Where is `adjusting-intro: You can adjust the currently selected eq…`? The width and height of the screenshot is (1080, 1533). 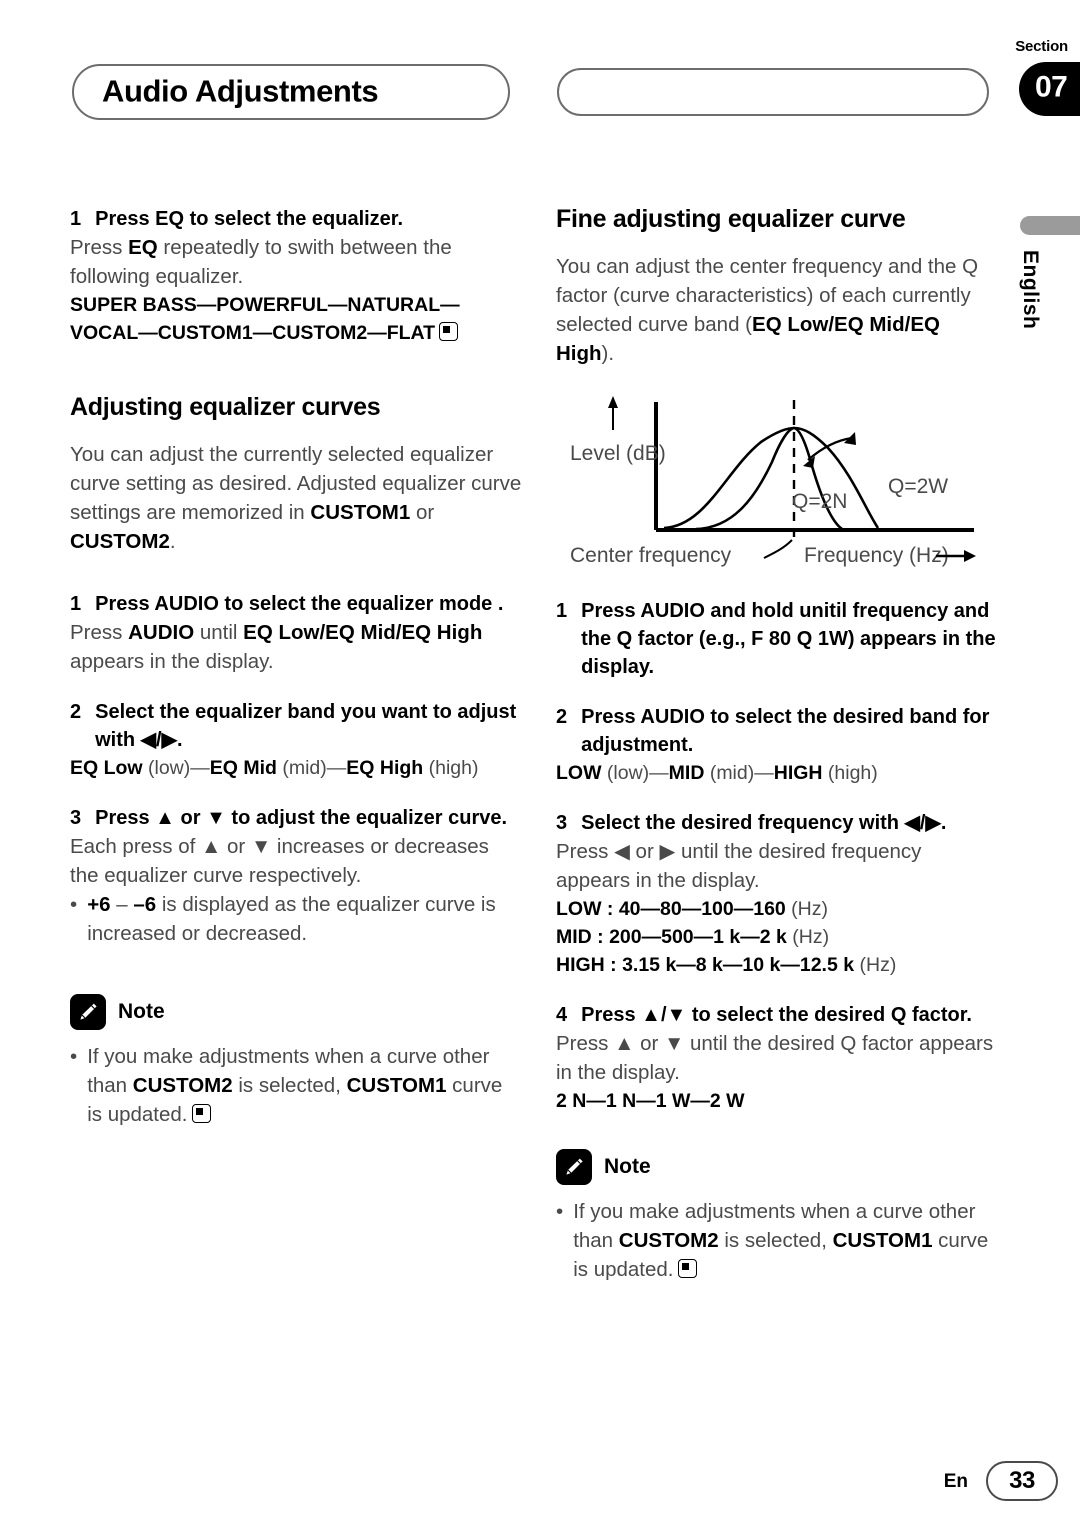
adjusting-intro: You can adjust the currently selected eq… is located at coordinates (296, 498).